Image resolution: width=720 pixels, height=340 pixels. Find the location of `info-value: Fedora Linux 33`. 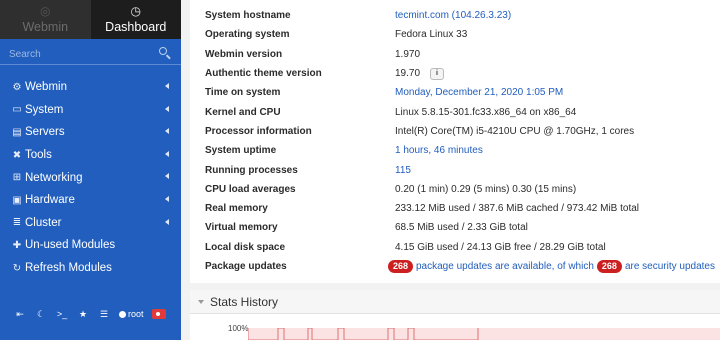

info-value: Fedora Linux 33 is located at coordinates (431, 34).